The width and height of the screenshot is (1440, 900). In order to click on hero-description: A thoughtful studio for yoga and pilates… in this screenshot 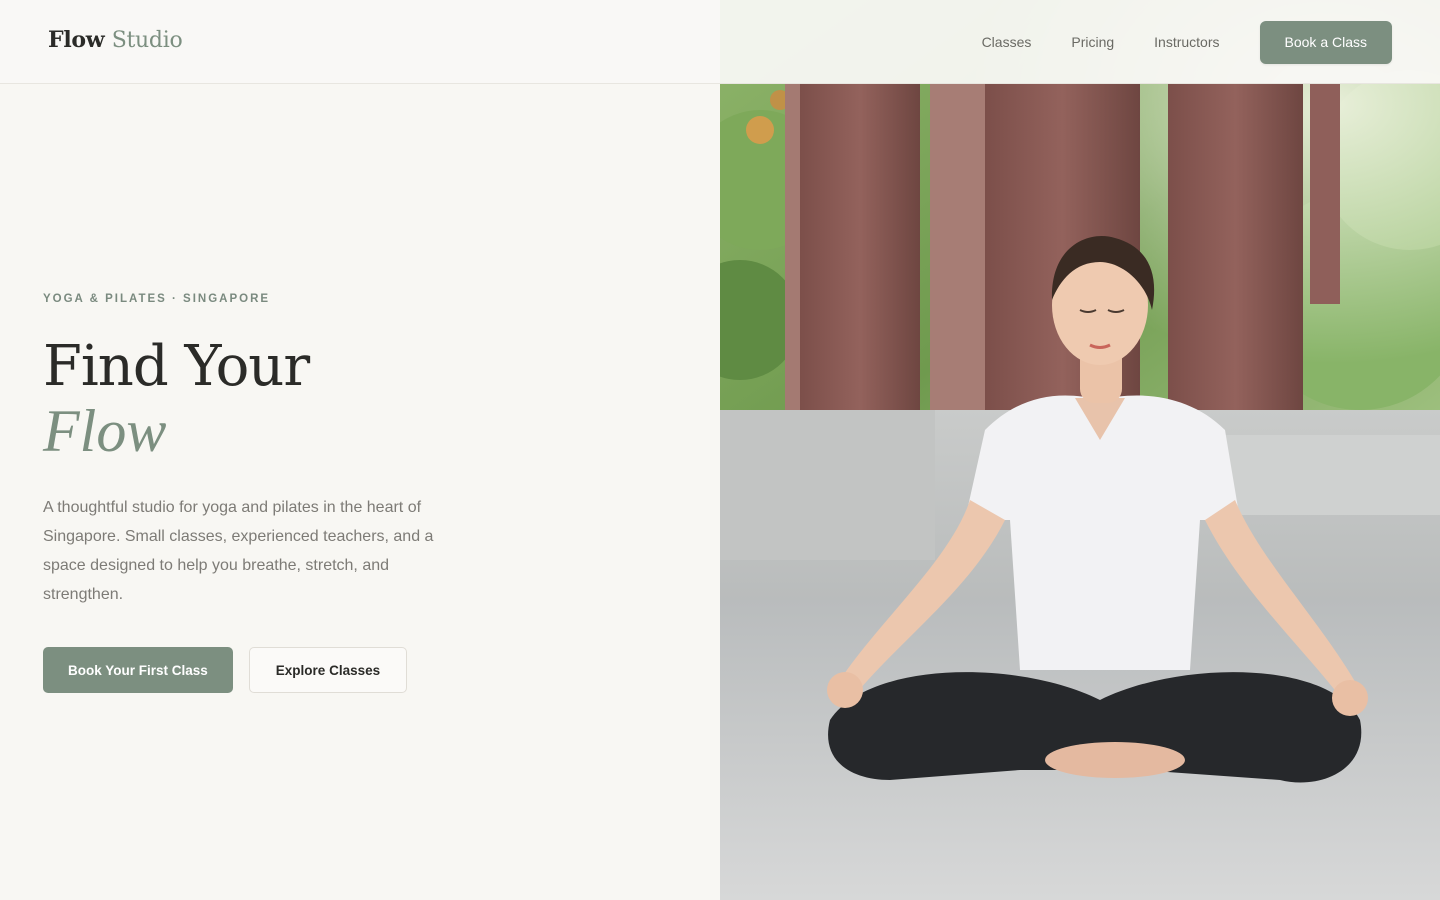, I will do `click(238, 551)`.